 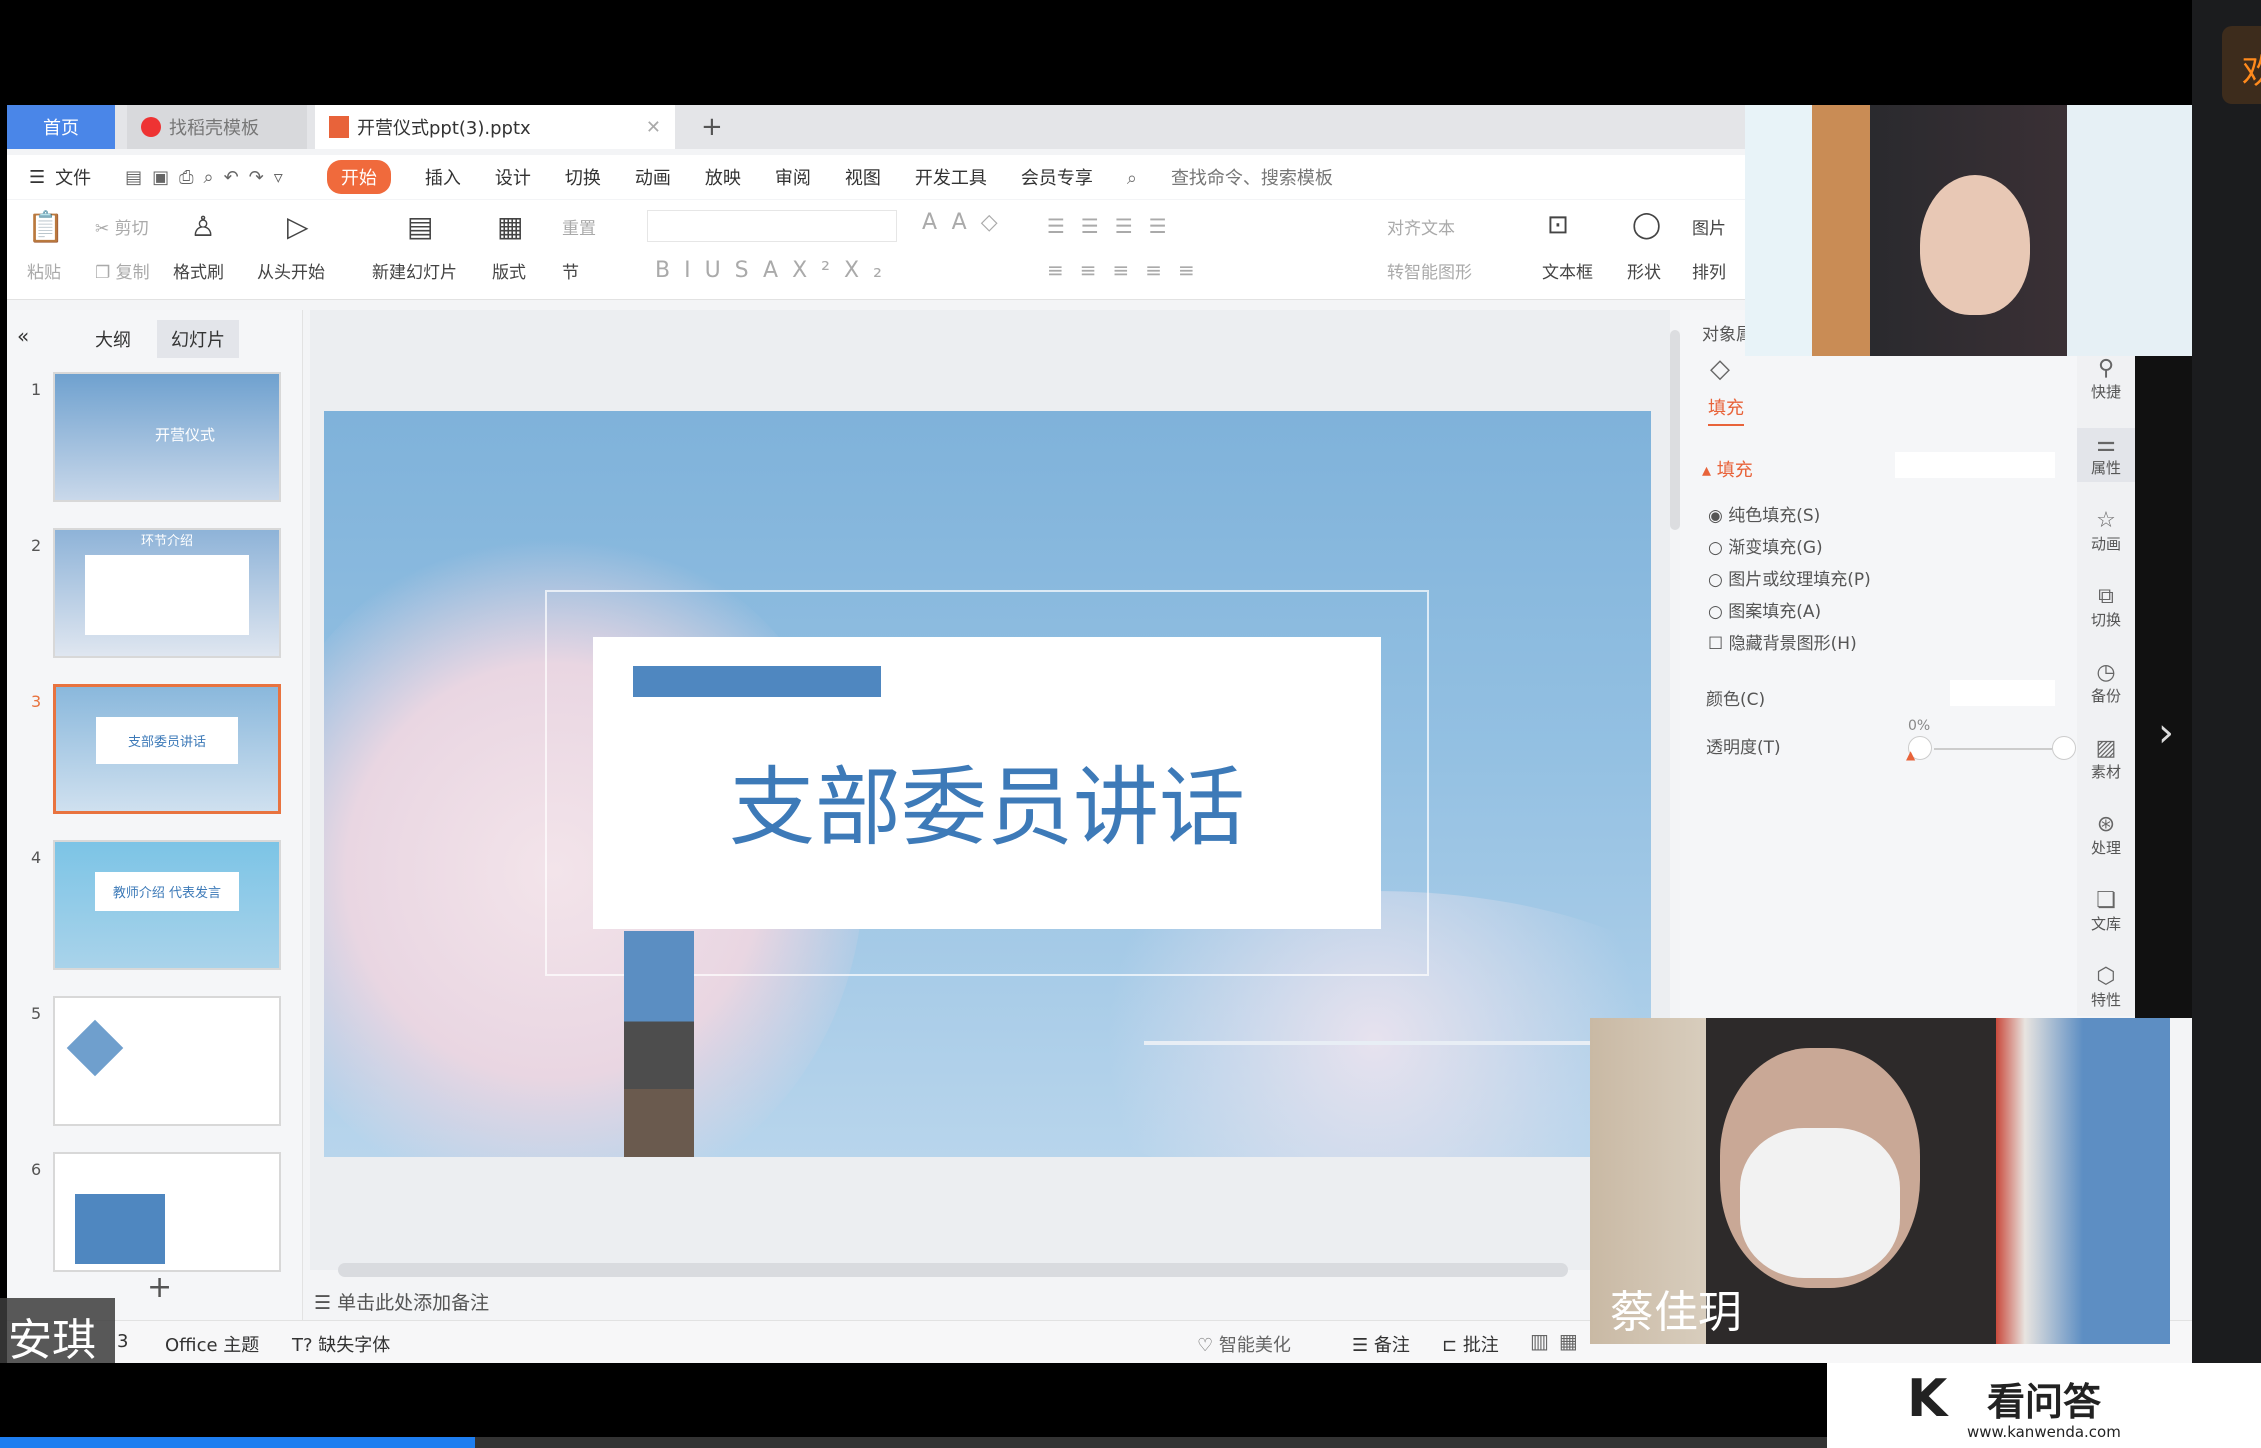 I want to click on menu-design: 设计, so click(x=513, y=177).